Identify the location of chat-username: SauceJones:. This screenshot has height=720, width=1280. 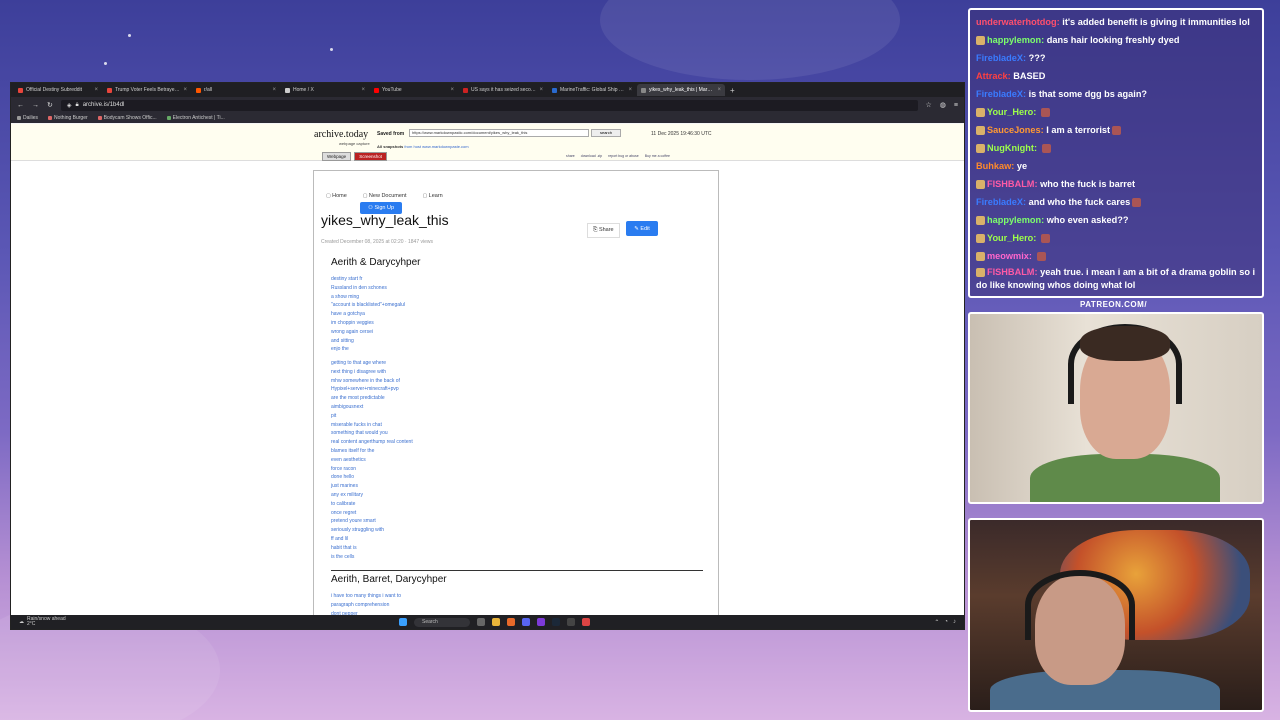
(1015, 130).